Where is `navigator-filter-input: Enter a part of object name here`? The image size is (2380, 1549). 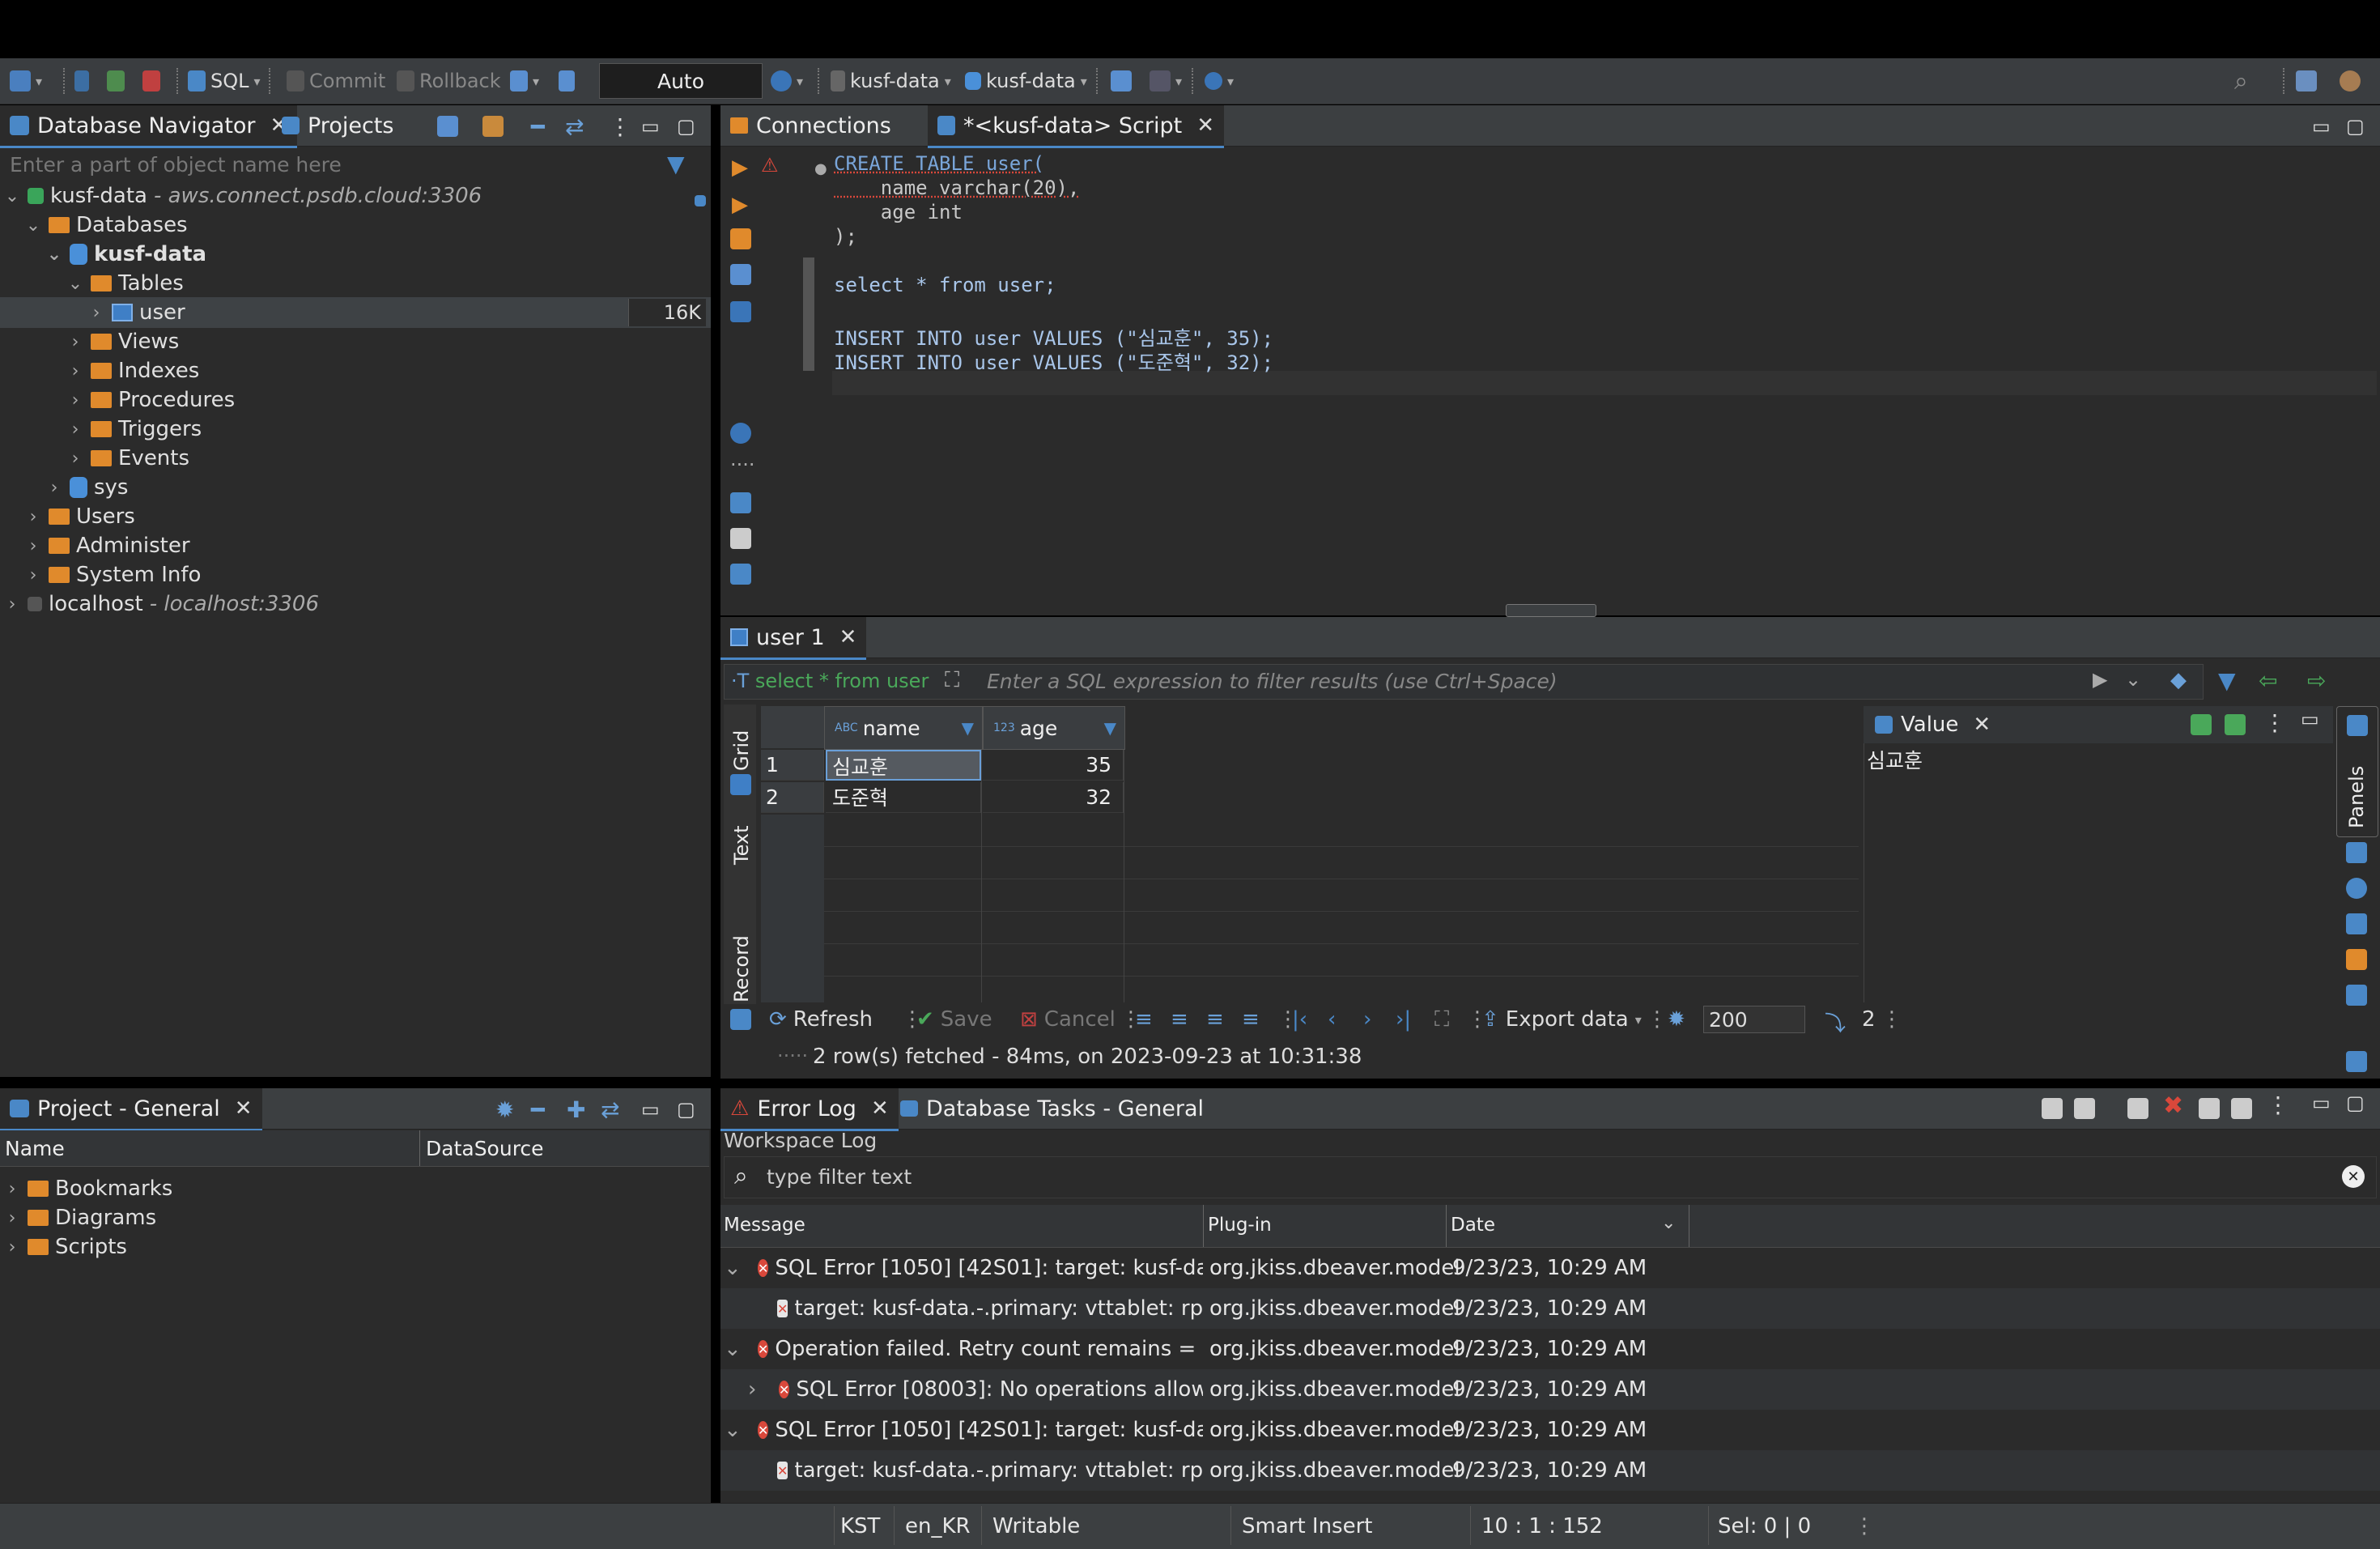
navigator-filter-input: Enter a part of object name here is located at coordinates (342, 164).